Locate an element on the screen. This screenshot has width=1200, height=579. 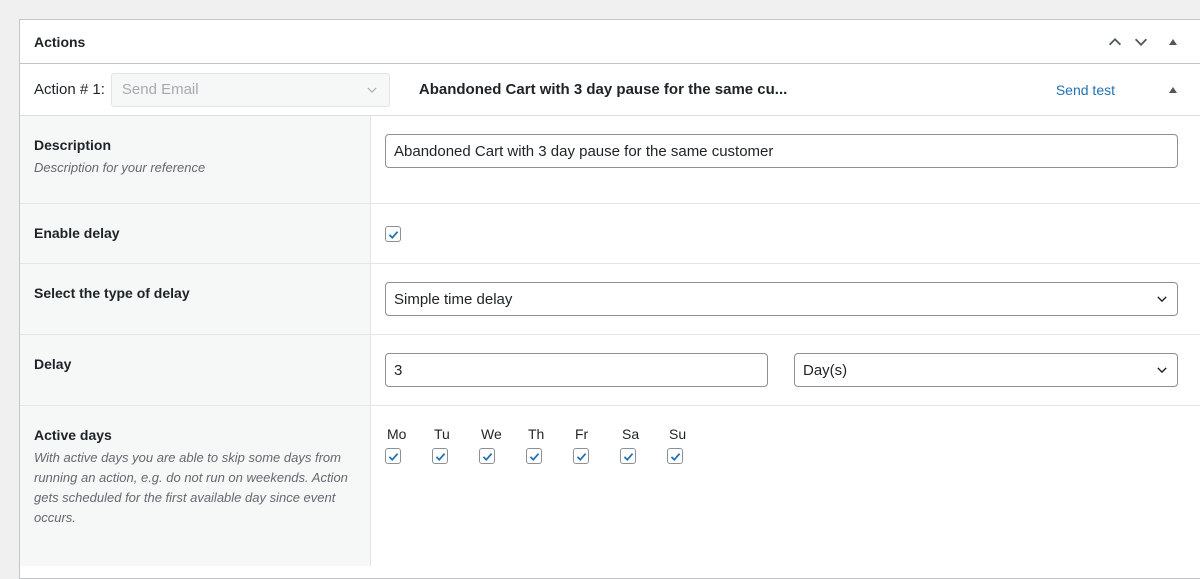
day-label: Tu is located at coordinates (442, 434).